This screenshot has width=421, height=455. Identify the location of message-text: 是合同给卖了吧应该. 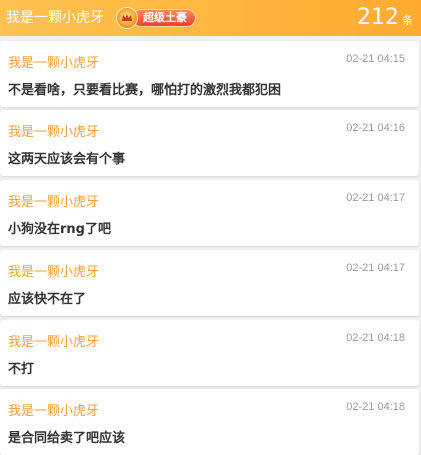
(67, 438).